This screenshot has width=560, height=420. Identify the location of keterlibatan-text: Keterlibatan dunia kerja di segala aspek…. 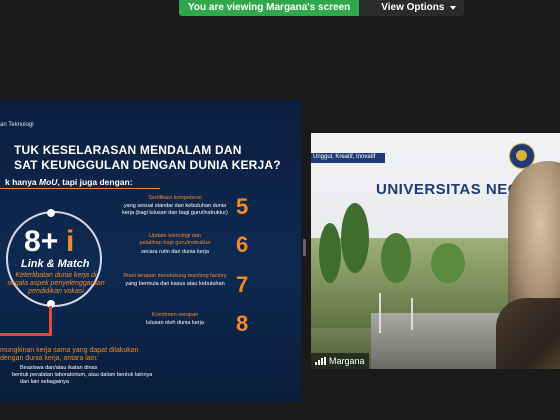
(56, 284).